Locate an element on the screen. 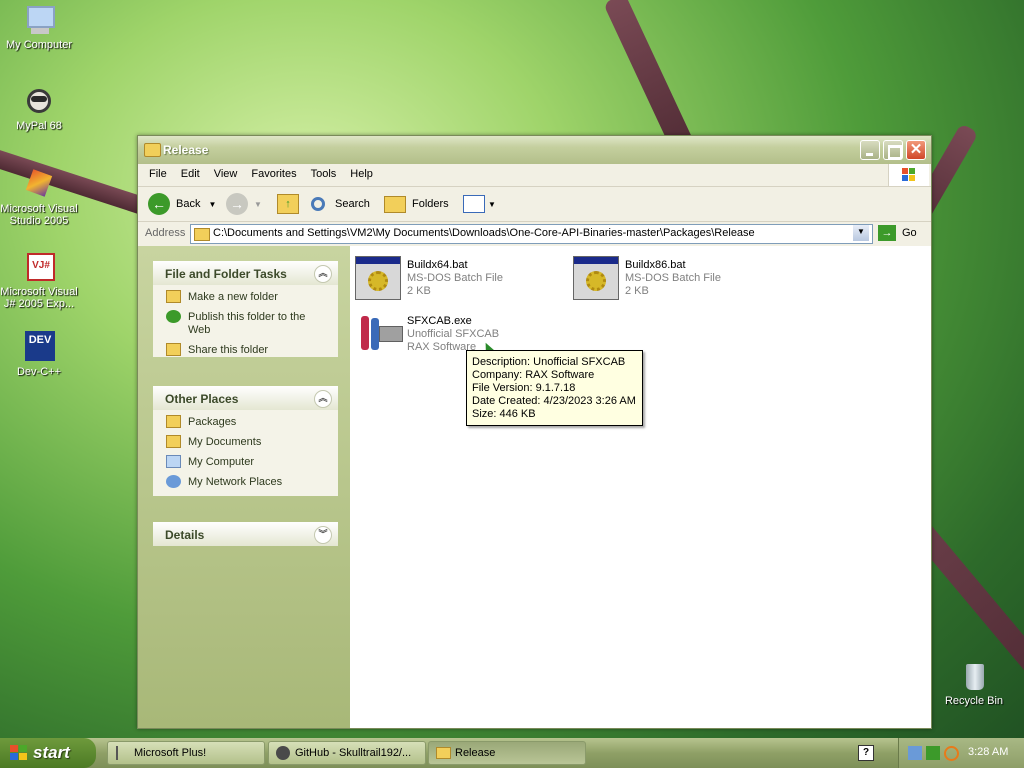 The height and width of the screenshot is (768, 1024). back-arrow-icon: ← is located at coordinates (159, 204).